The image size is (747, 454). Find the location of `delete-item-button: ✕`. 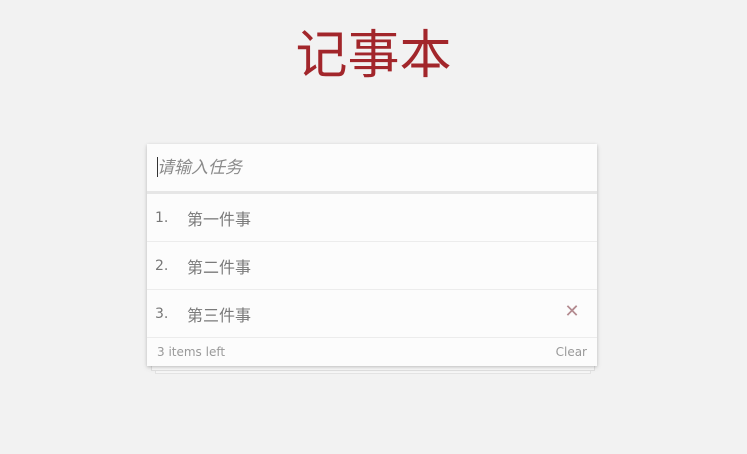

delete-item-button: ✕ is located at coordinates (572, 312).